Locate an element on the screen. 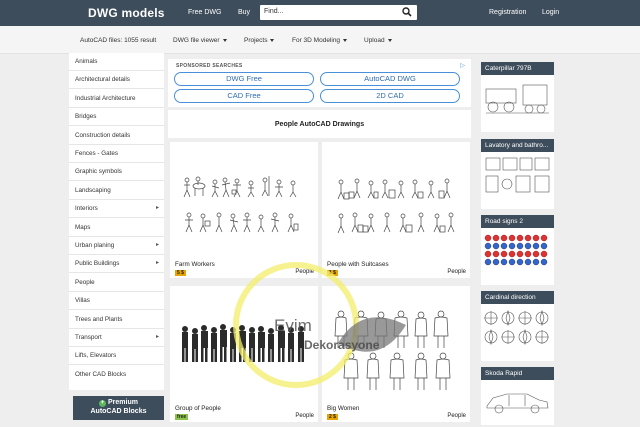  price-badge: 5 $ is located at coordinates (180, 273).